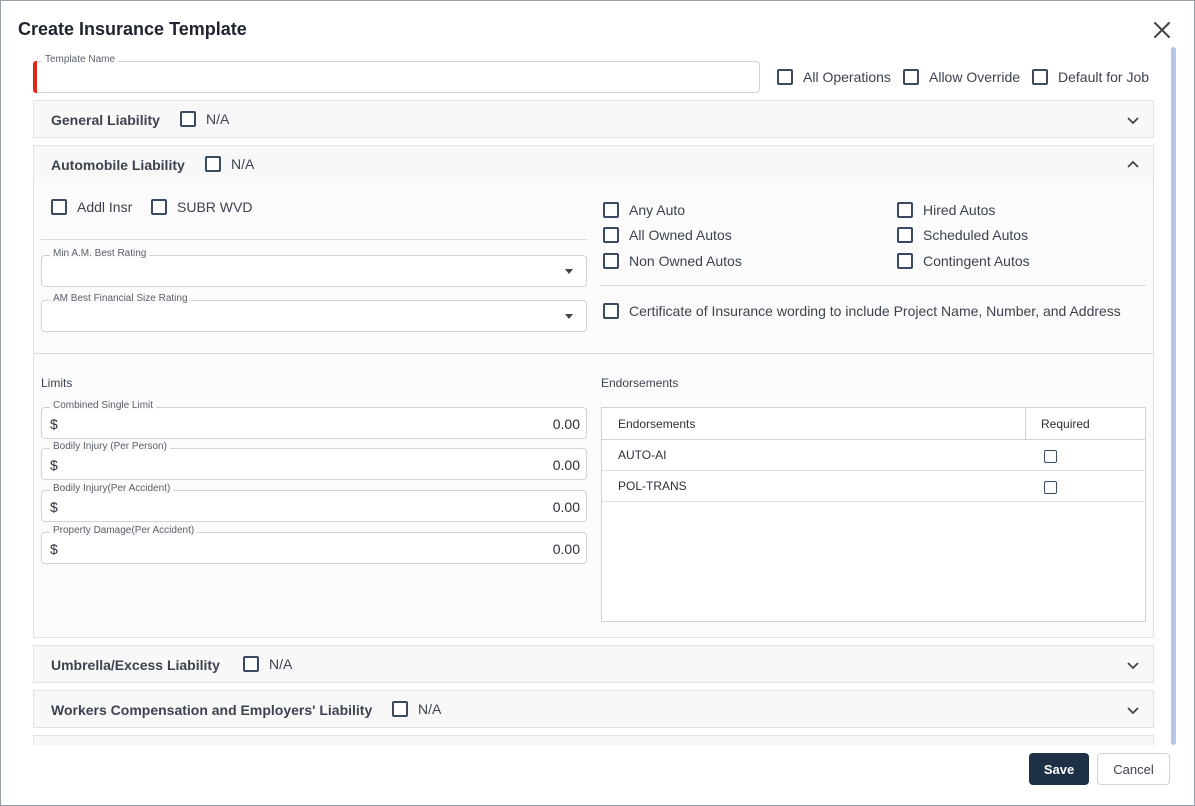 The height and width of the screenshot is (806, 1195). Describe the element at coordinates (642, 455) in the screenshot. I see `endorsement-name: AUTO-AI` at that location.